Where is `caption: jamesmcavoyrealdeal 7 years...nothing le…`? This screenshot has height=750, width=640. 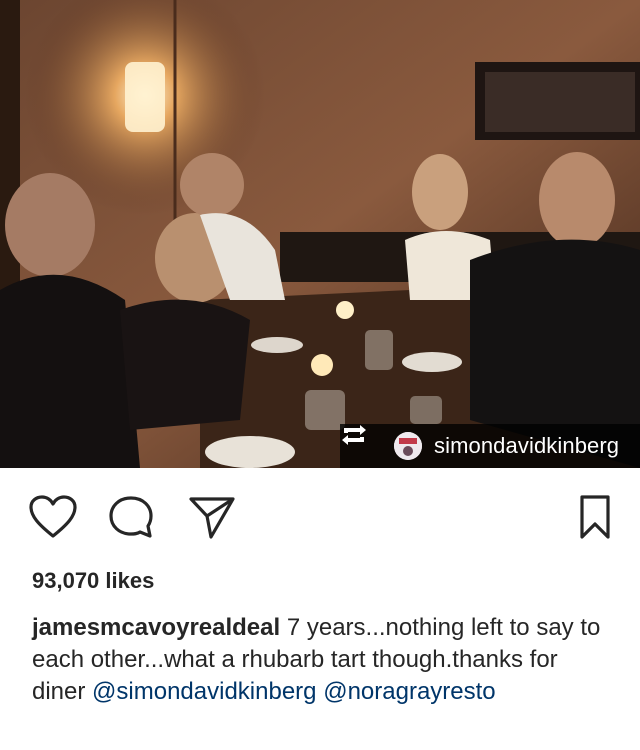 caption: jamesmcavoyrealdeal 7 years...nothing le… is located at coordinates (324, 660).